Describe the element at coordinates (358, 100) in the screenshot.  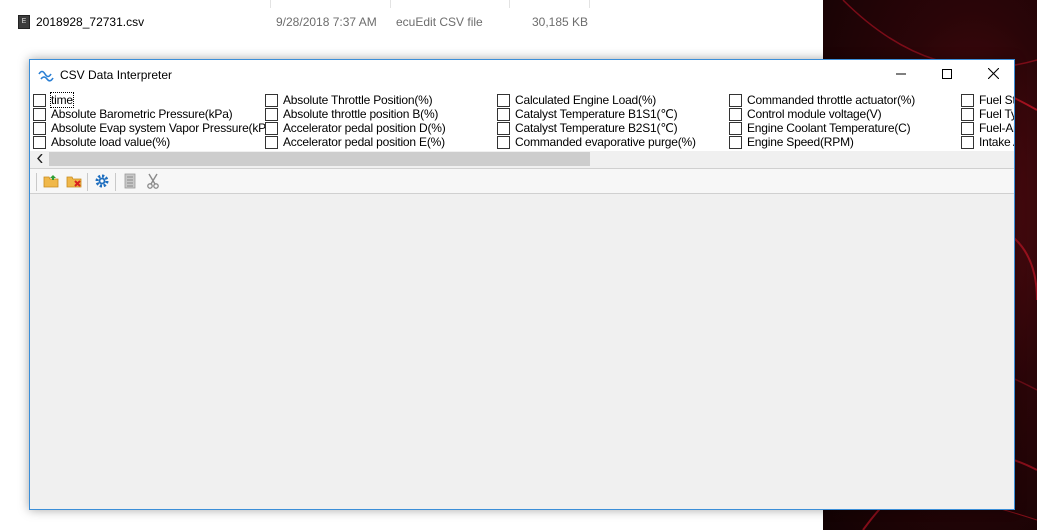
I see `checkbox-label: Absolute Throttle Position(%)` at that location.